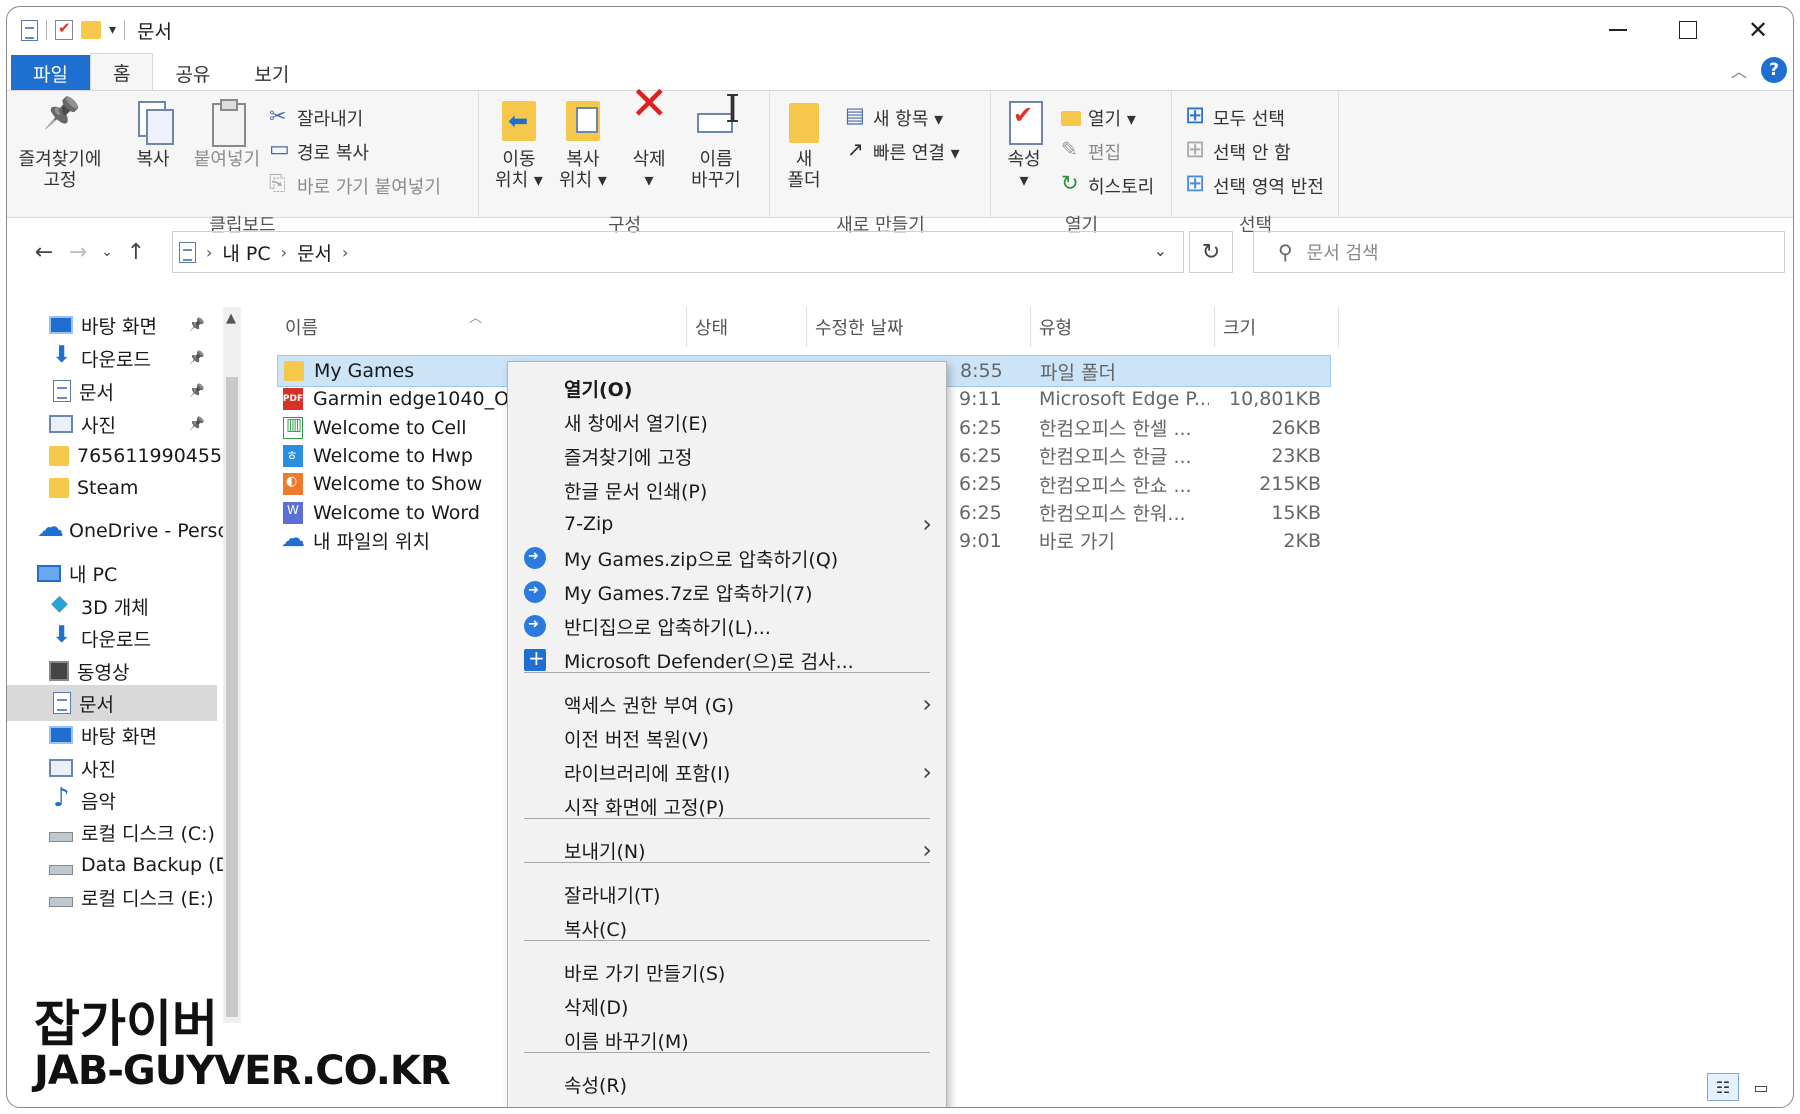 This screenshot has height=1114, width=1800. What do you see at coordinates (112, 325) in the screenshot?
I see `sidebar-item: 바탕 화면 📌` at bounding box center [112, 325].